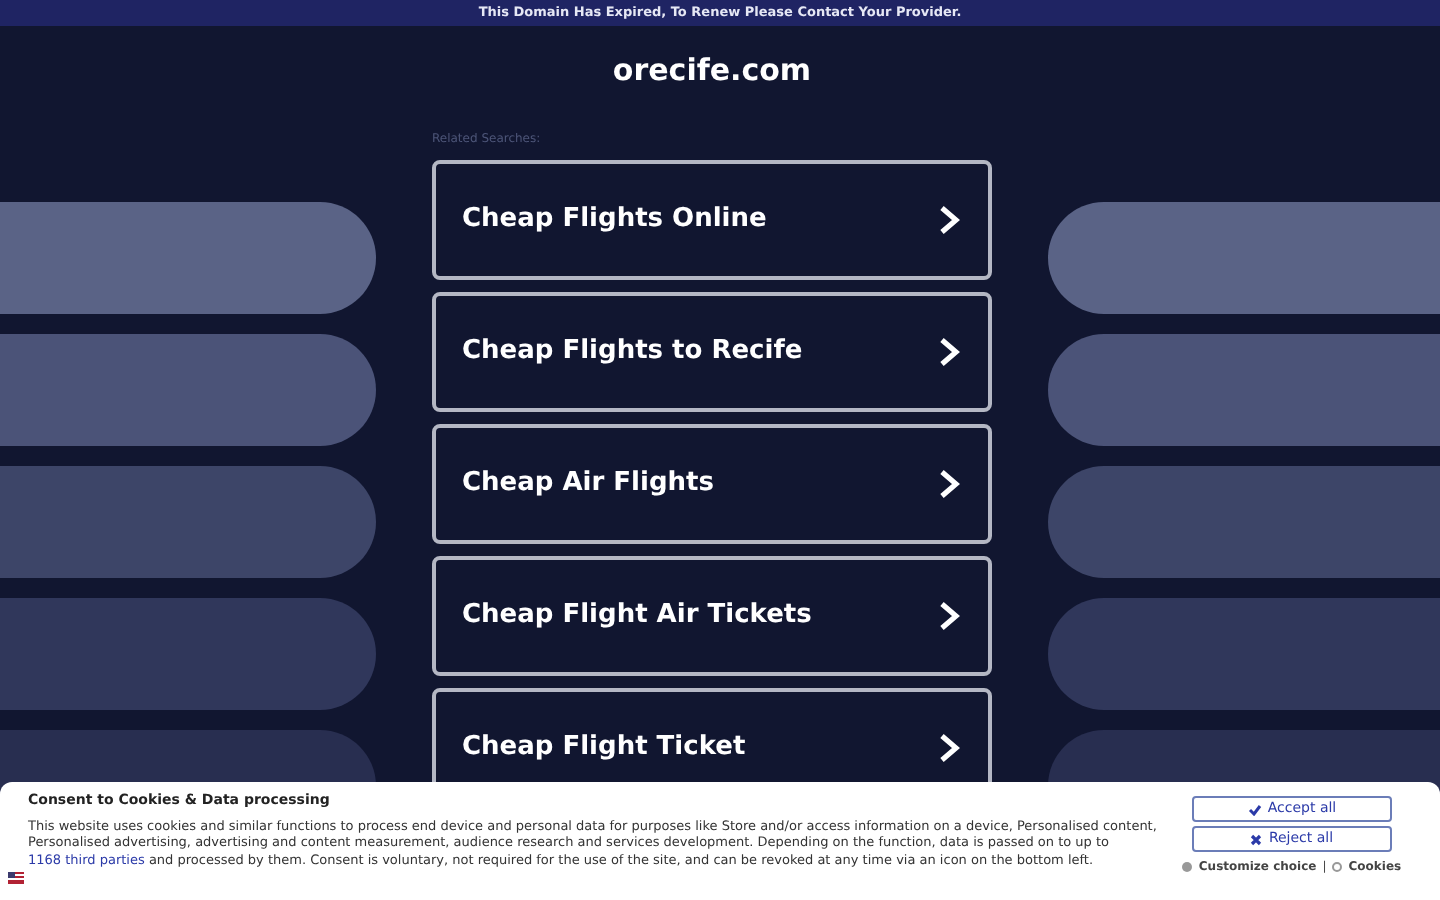 Image resolution: width=1440 pixels, height=900 pixels. What do you see at coordinates (16, 878) in the screenshot?
I see `flag-icon` at bounding box center [16, 878].